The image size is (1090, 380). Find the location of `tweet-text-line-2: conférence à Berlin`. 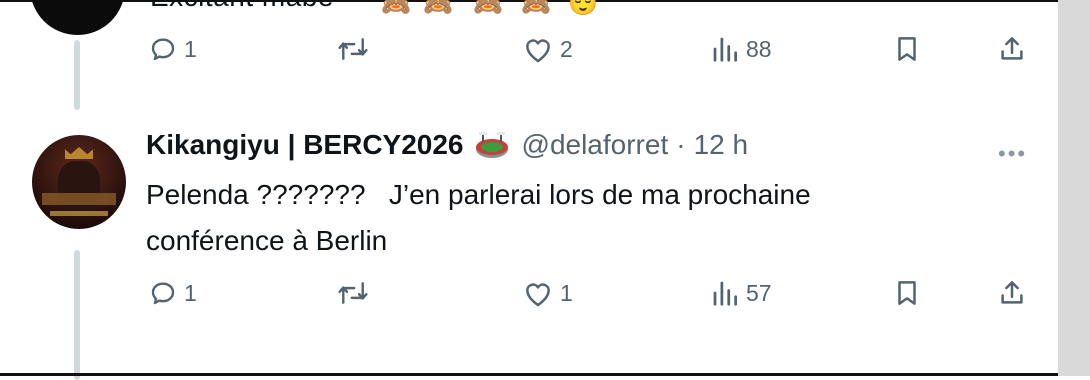

tweet-text-line-2: conférence à Berlin is located at coordinates (267, 240).